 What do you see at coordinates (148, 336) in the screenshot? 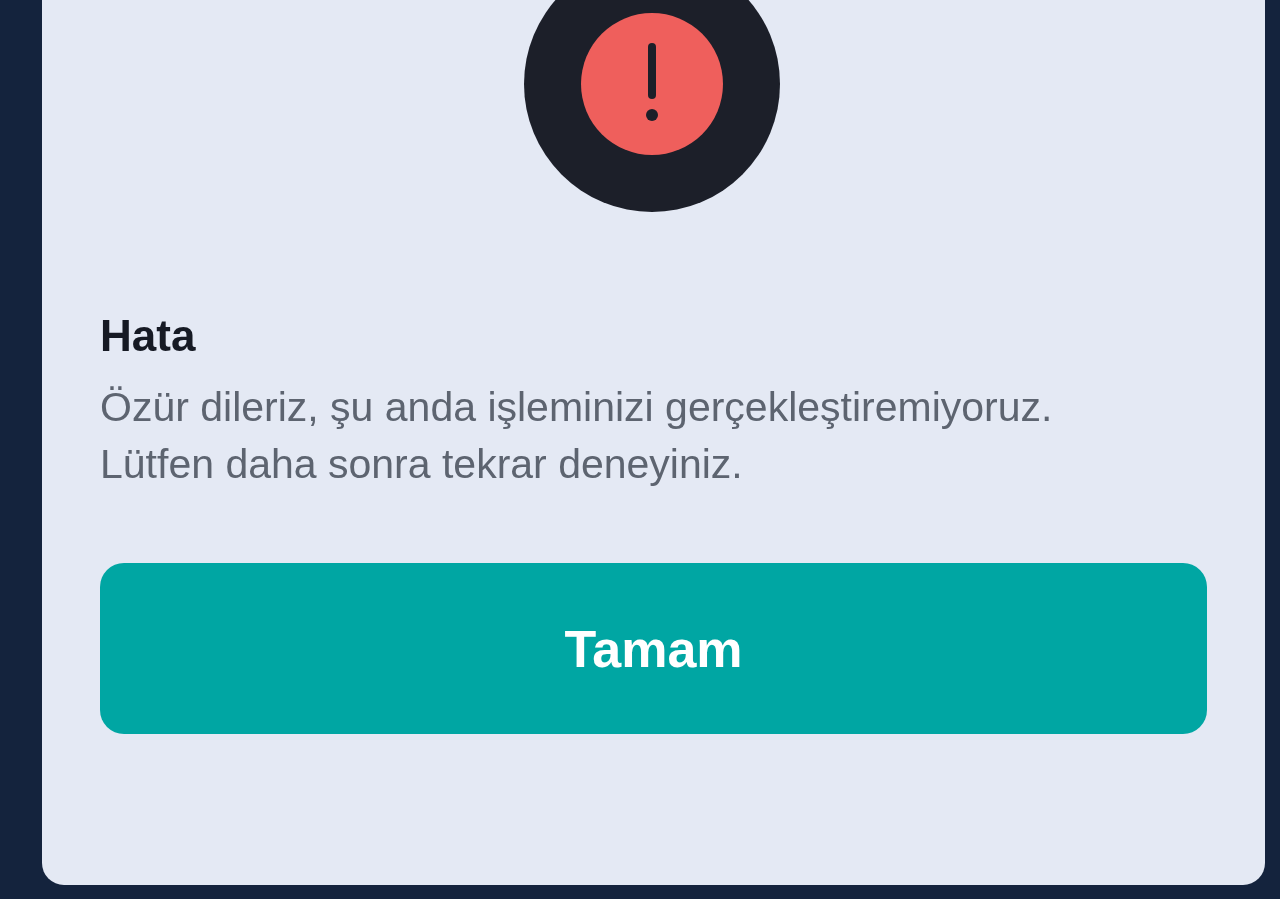
I see `dialog-title: Hata` at bounding box center [148, 336].